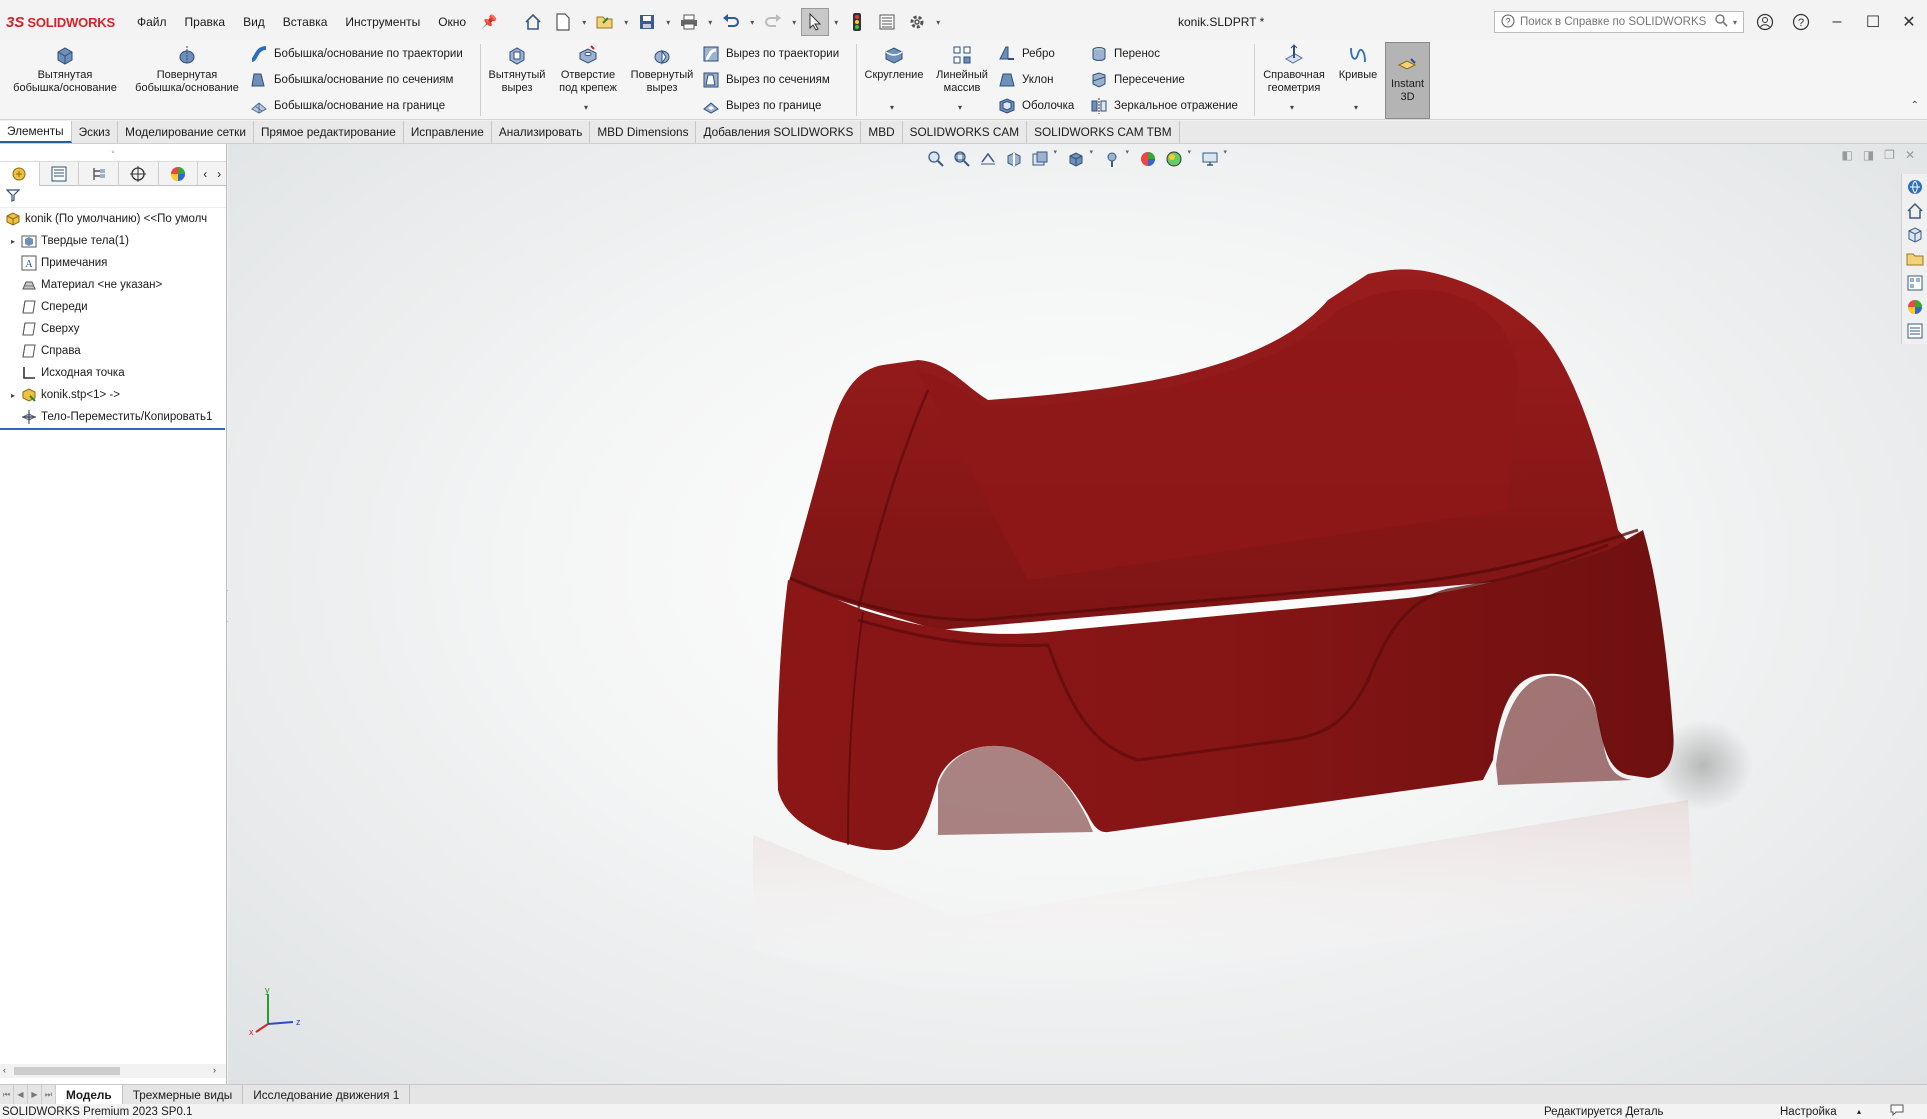  What do you see at coordinates (1103, 132) in the screenshot?
I see `tab-solidworks-cam-tbm: SOLIDWORKS CAM TBM` at bounding box center [1103, 132].